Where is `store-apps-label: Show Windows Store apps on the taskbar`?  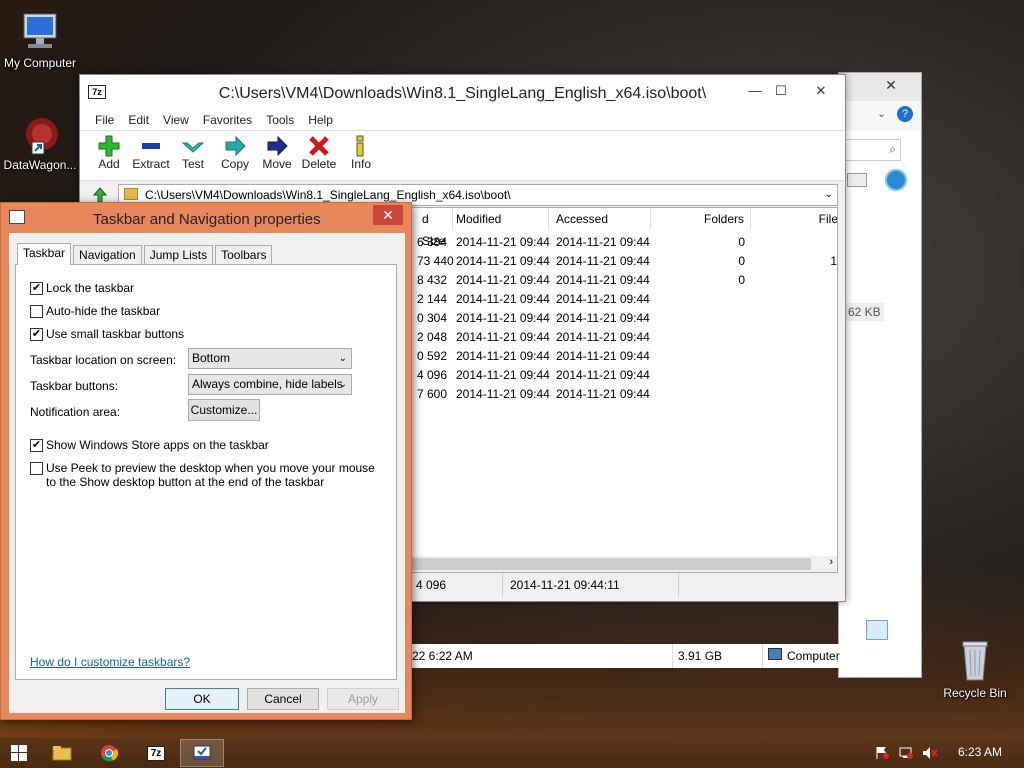 store-apps-label: Show Windows Store apps on the taskbar is located at coordinates (157, 445).